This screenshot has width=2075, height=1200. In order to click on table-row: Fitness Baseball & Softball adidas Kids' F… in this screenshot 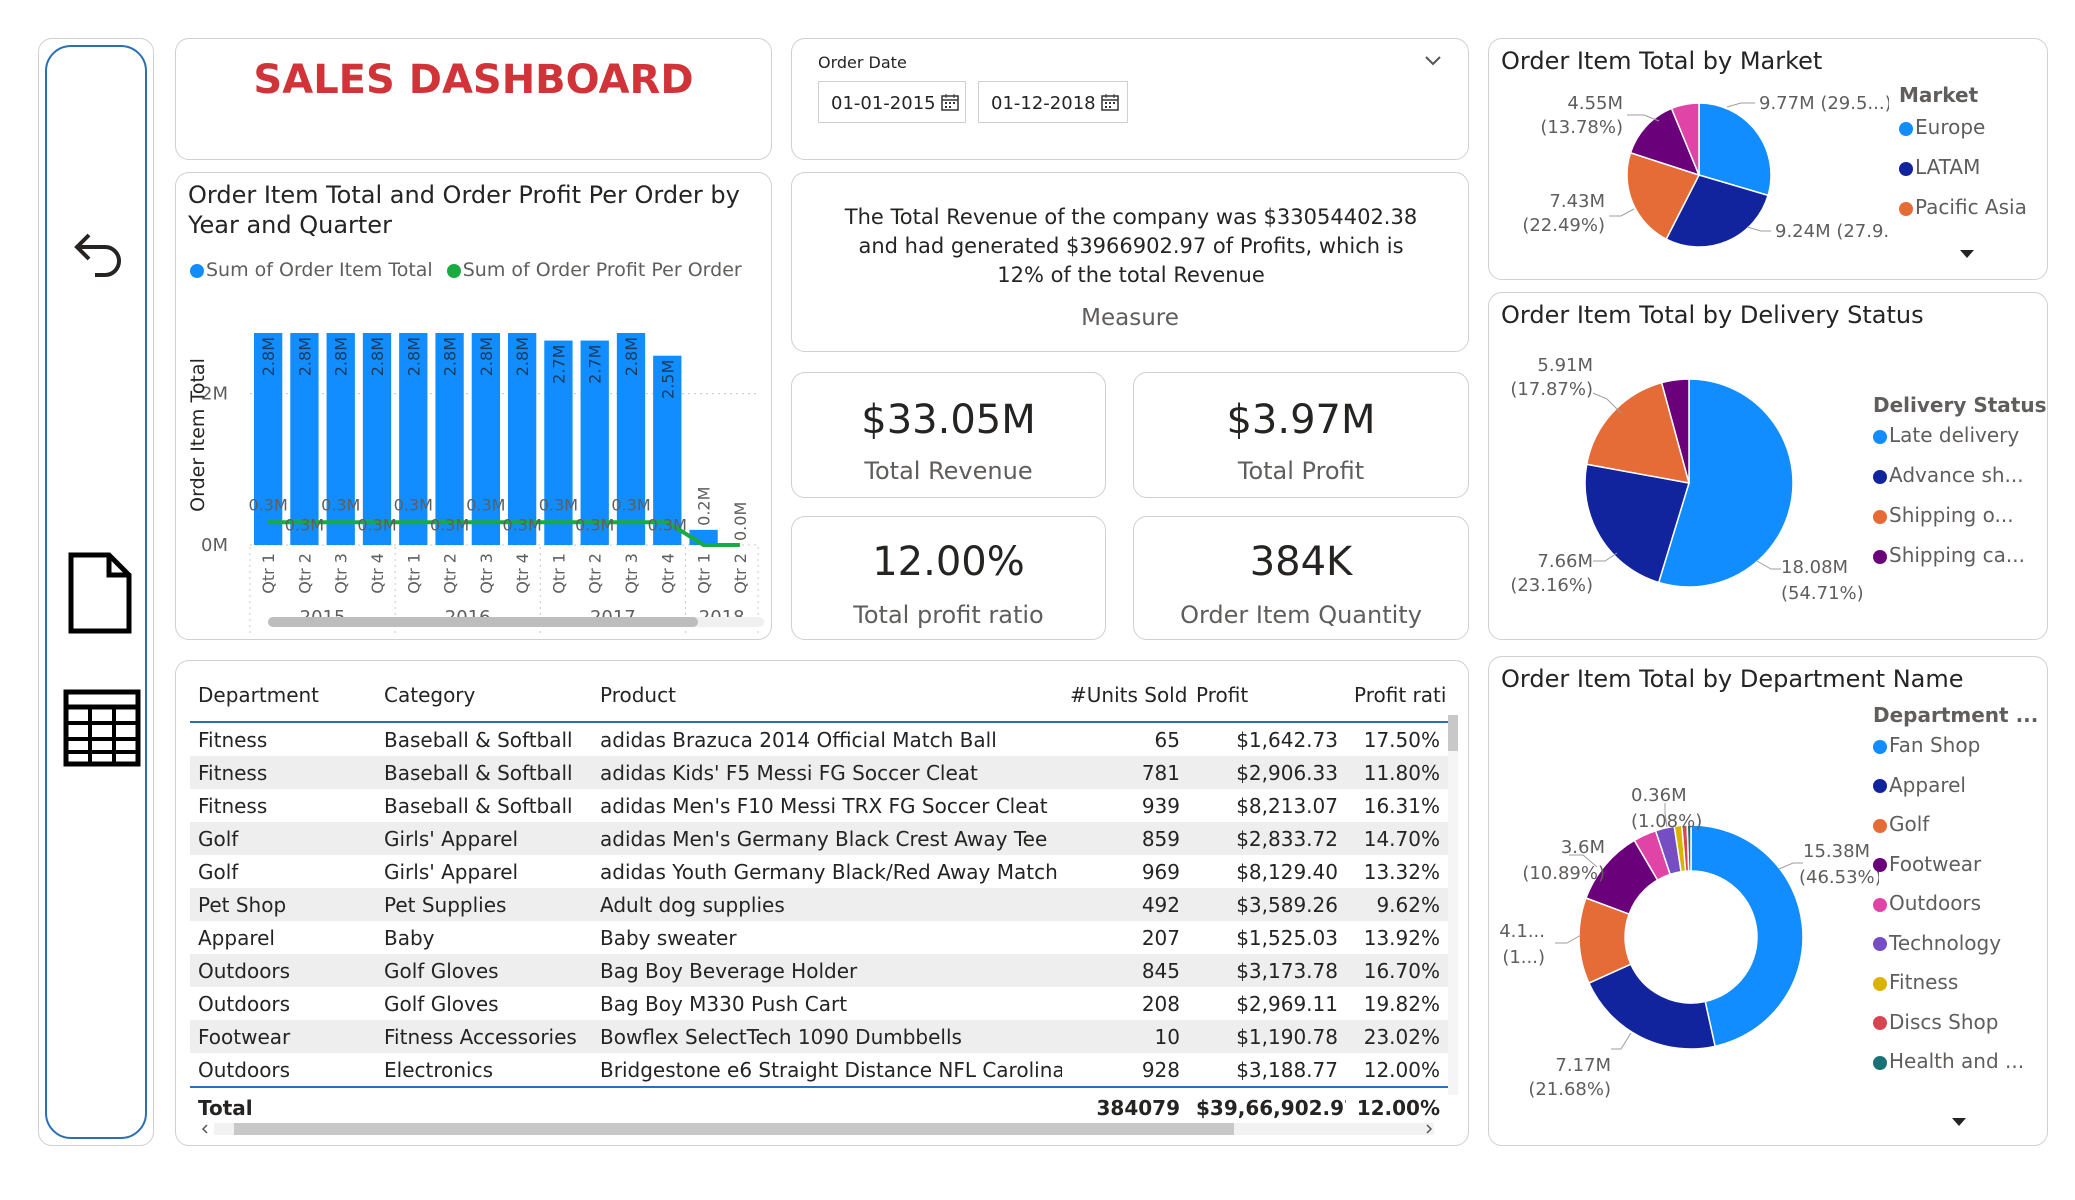, I will do `click(819, 772)`.